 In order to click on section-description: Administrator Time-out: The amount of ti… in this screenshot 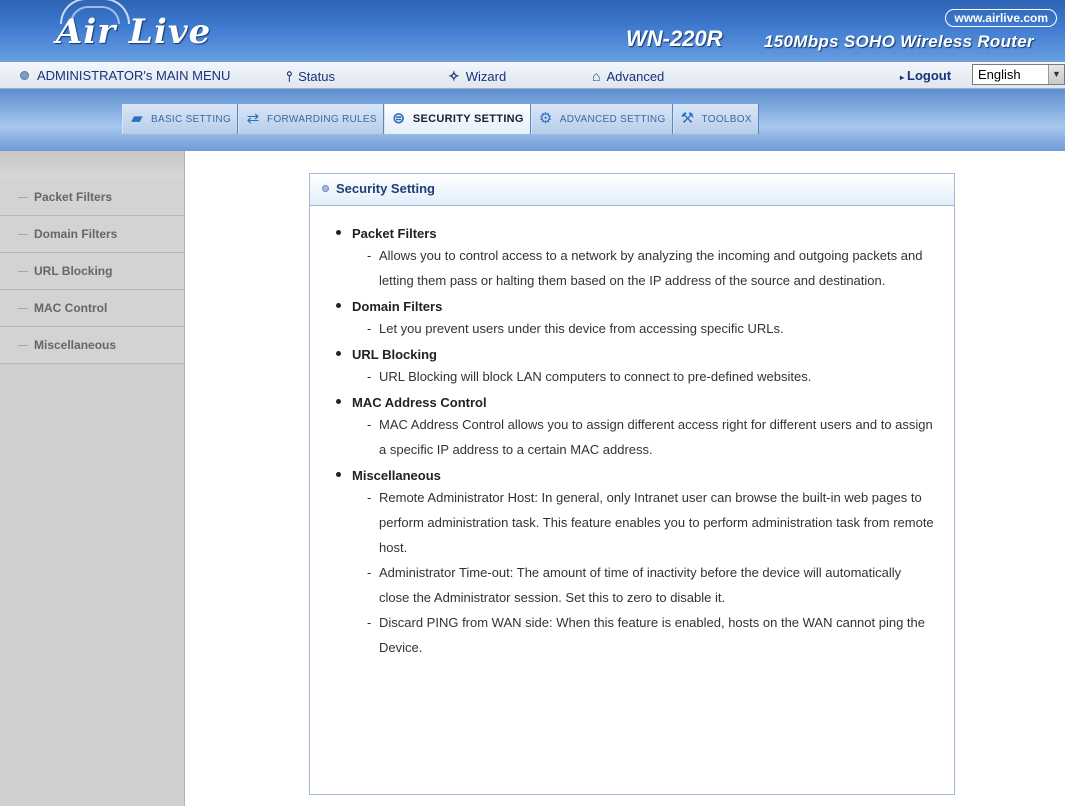, I will do `click(645, 585)`.